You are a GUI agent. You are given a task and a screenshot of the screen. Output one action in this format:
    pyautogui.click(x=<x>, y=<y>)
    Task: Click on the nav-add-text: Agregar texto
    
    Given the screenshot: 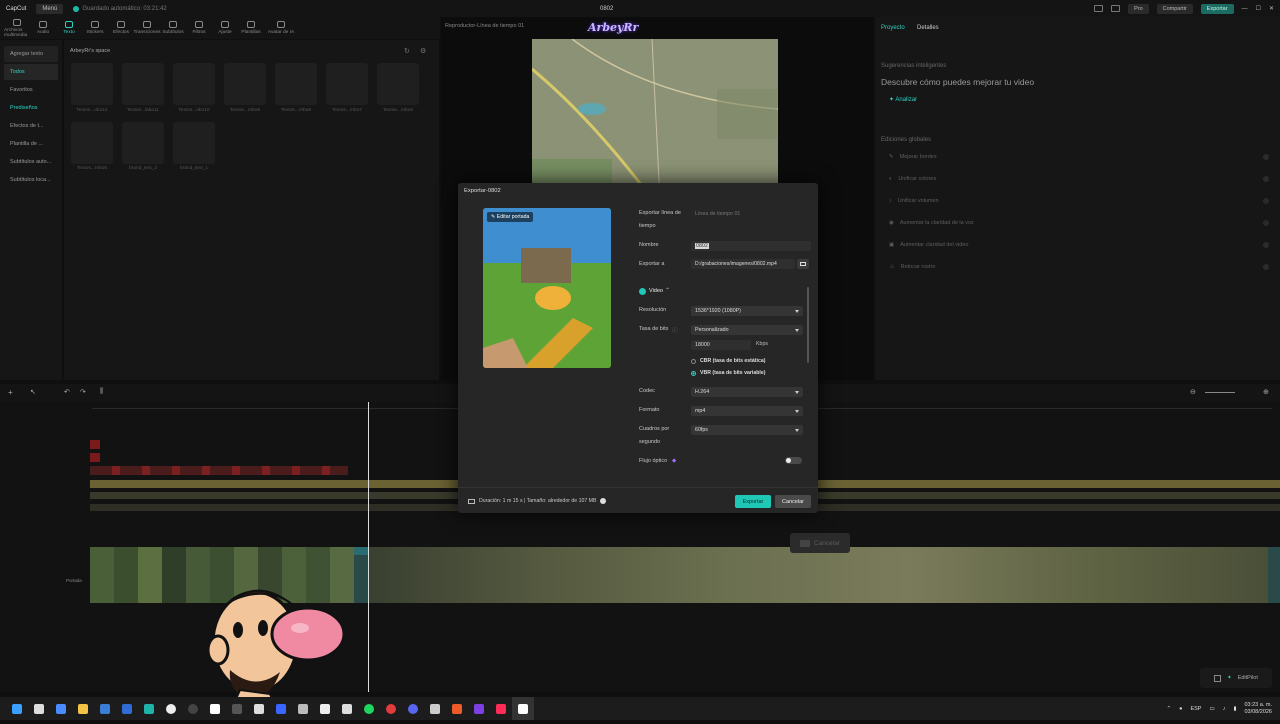 What is the action you would take?
    pyautogui.click(x=31, y=54)
    